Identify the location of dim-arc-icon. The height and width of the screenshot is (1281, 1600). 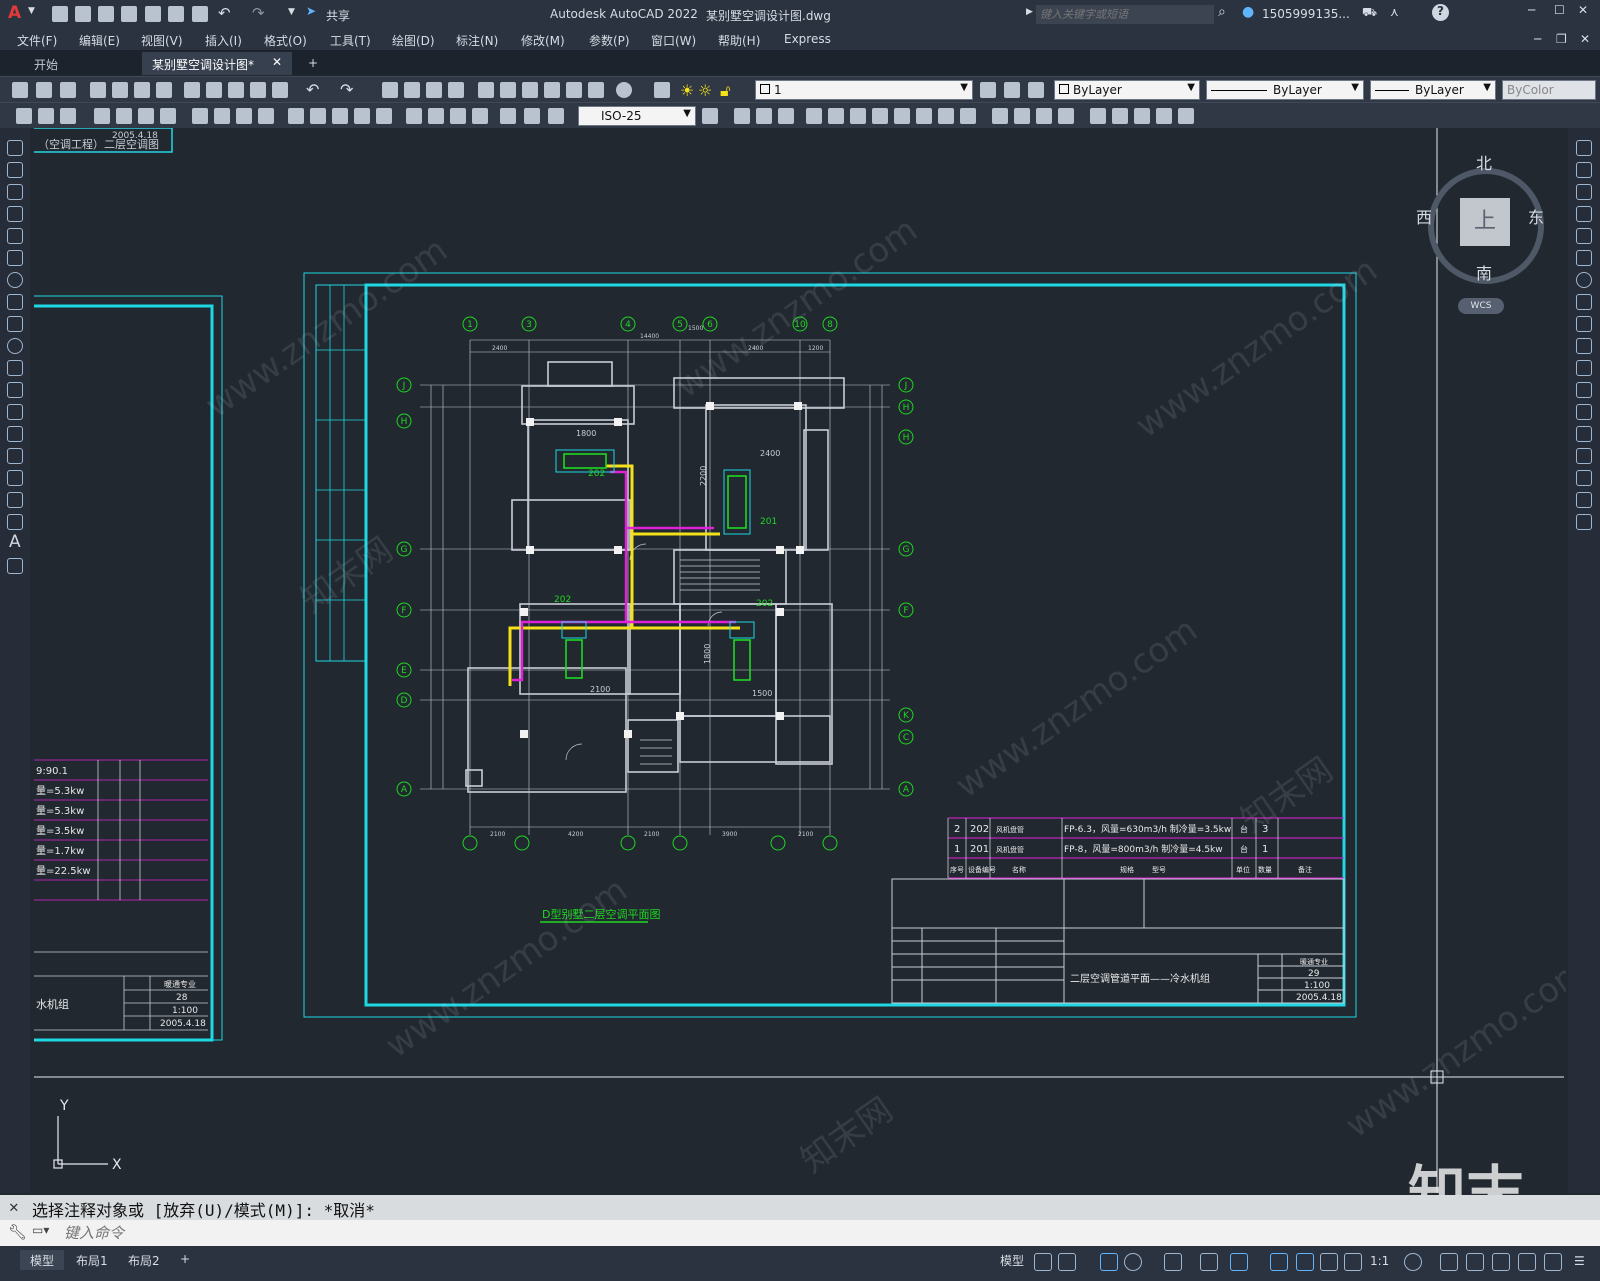
(68, 116).